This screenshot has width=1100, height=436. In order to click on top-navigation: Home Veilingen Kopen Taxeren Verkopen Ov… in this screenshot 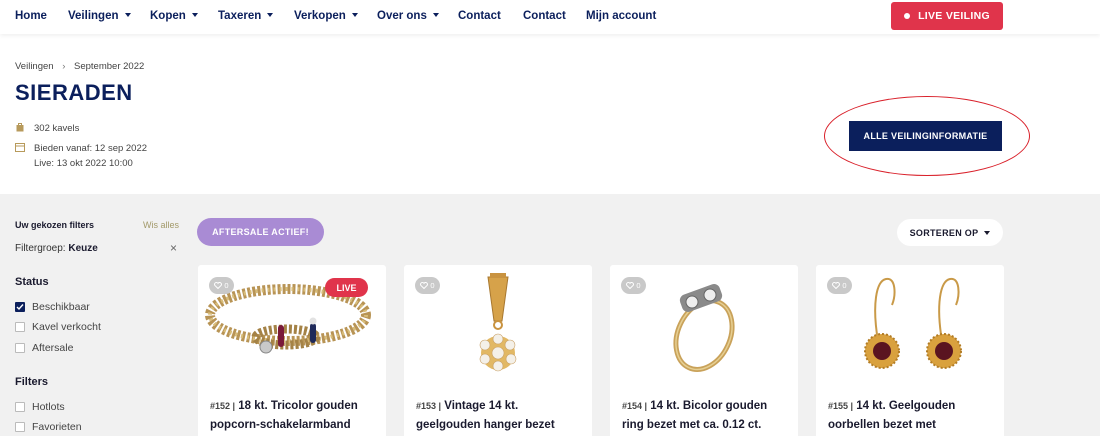, I will do `click(550, 17)`.